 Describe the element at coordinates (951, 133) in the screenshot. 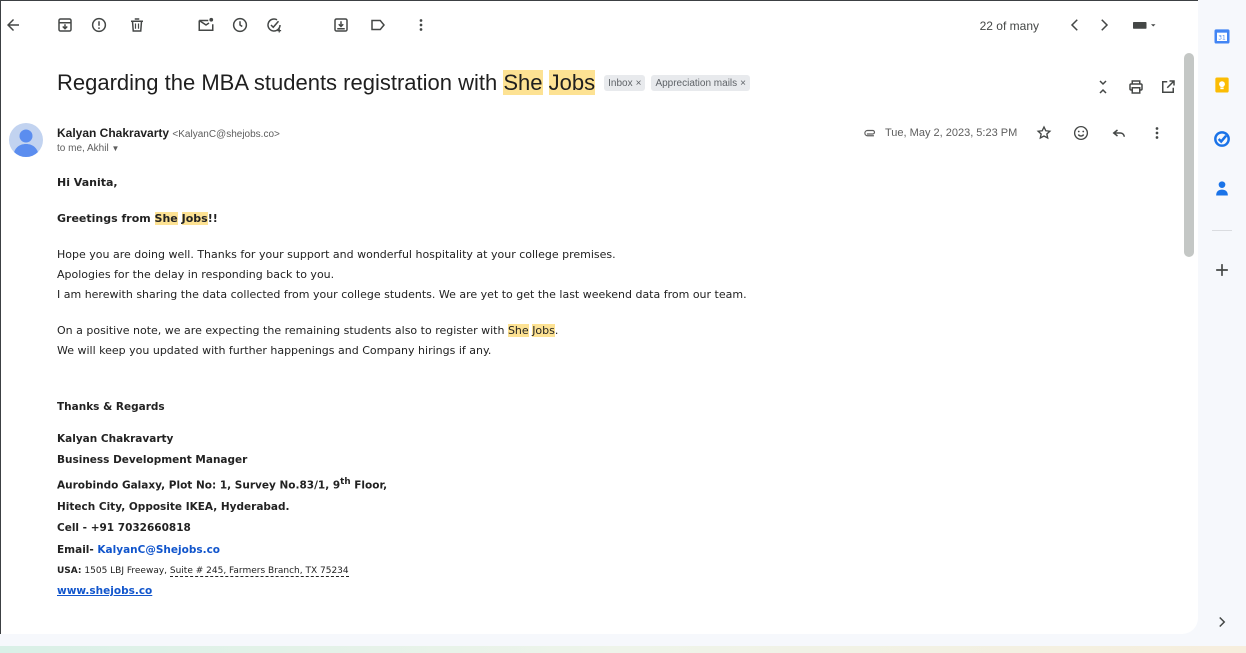

I see `email-date: Tue, May 2, 2023, 5:23 PM` at that location.